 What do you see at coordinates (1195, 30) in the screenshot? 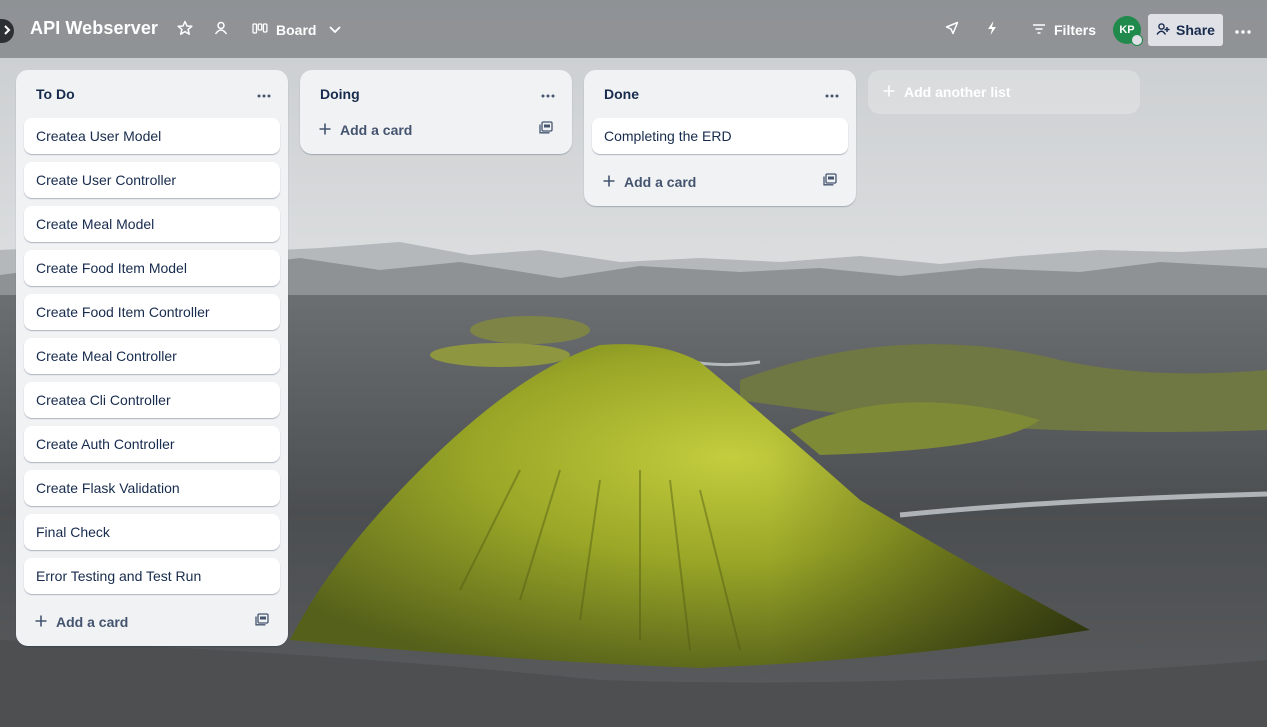
I see `share-label: Share` at bounding box center [1195, 30].